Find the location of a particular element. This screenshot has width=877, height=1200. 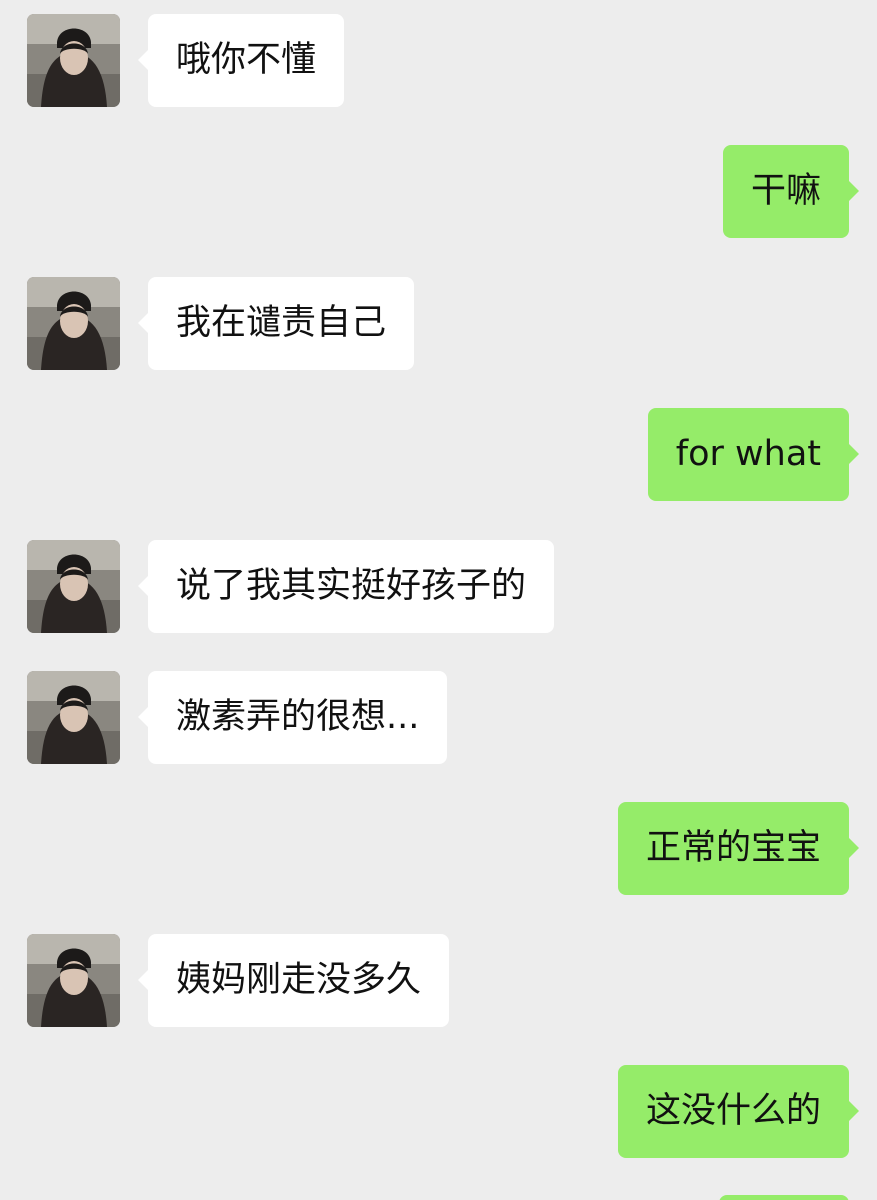

message-incoming: 说了我其实挺好孩子的 is located at coordinates (438, 586).